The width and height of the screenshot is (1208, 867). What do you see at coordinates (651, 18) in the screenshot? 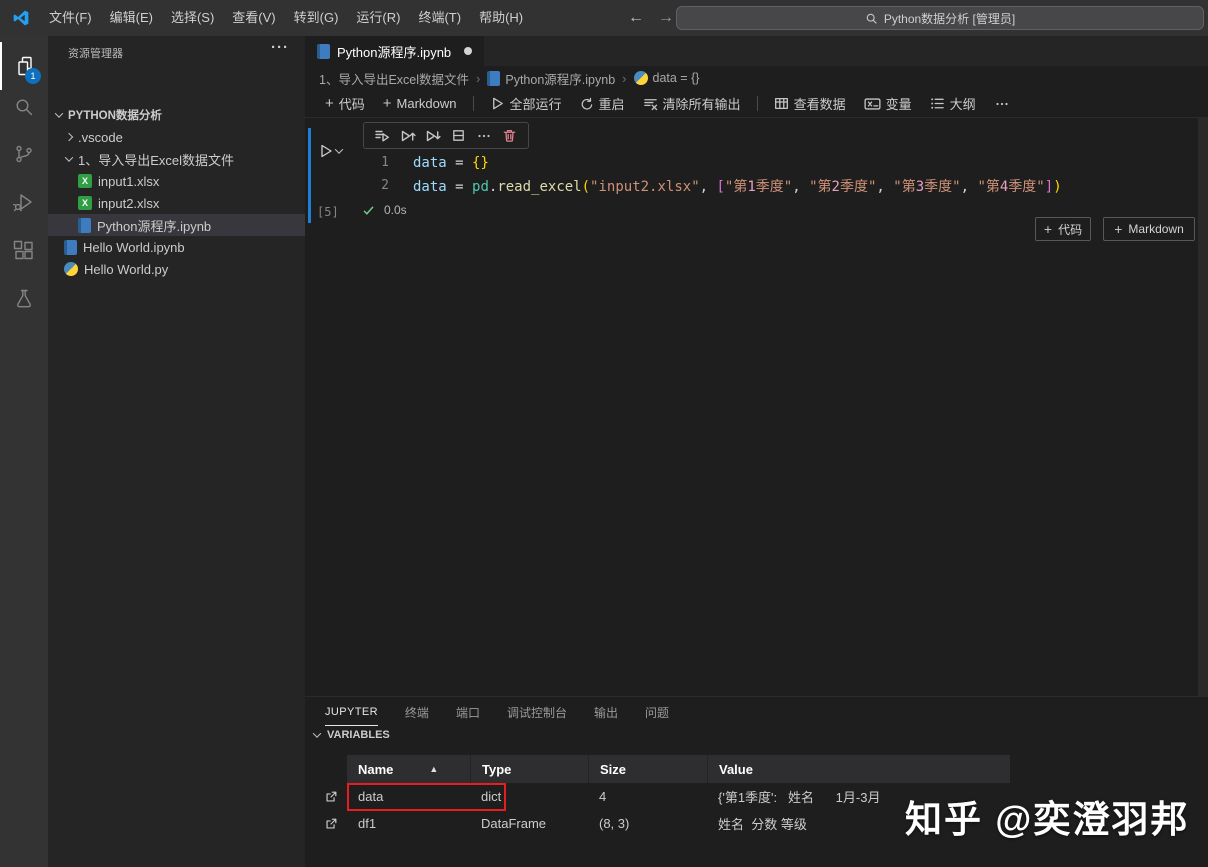
I see `history-nav: ← →` at bounding box center [651, 18].